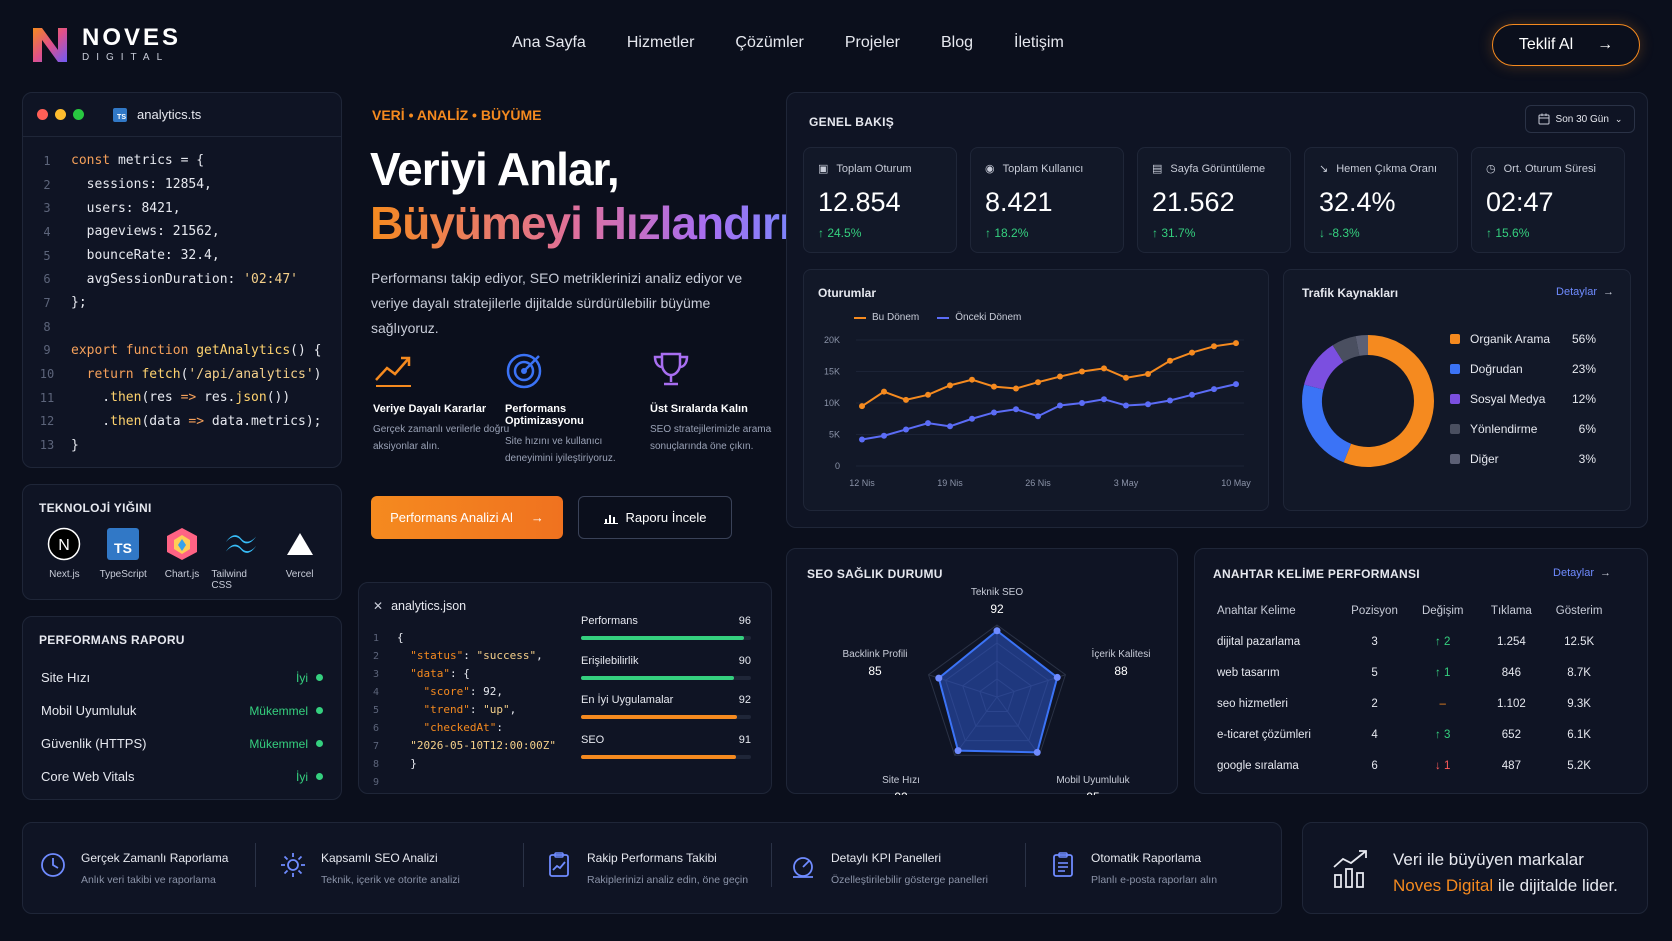 The height and width of the screenshot is (941, 1672). I want to click on maximize-dot-icon, so click(78, 114).